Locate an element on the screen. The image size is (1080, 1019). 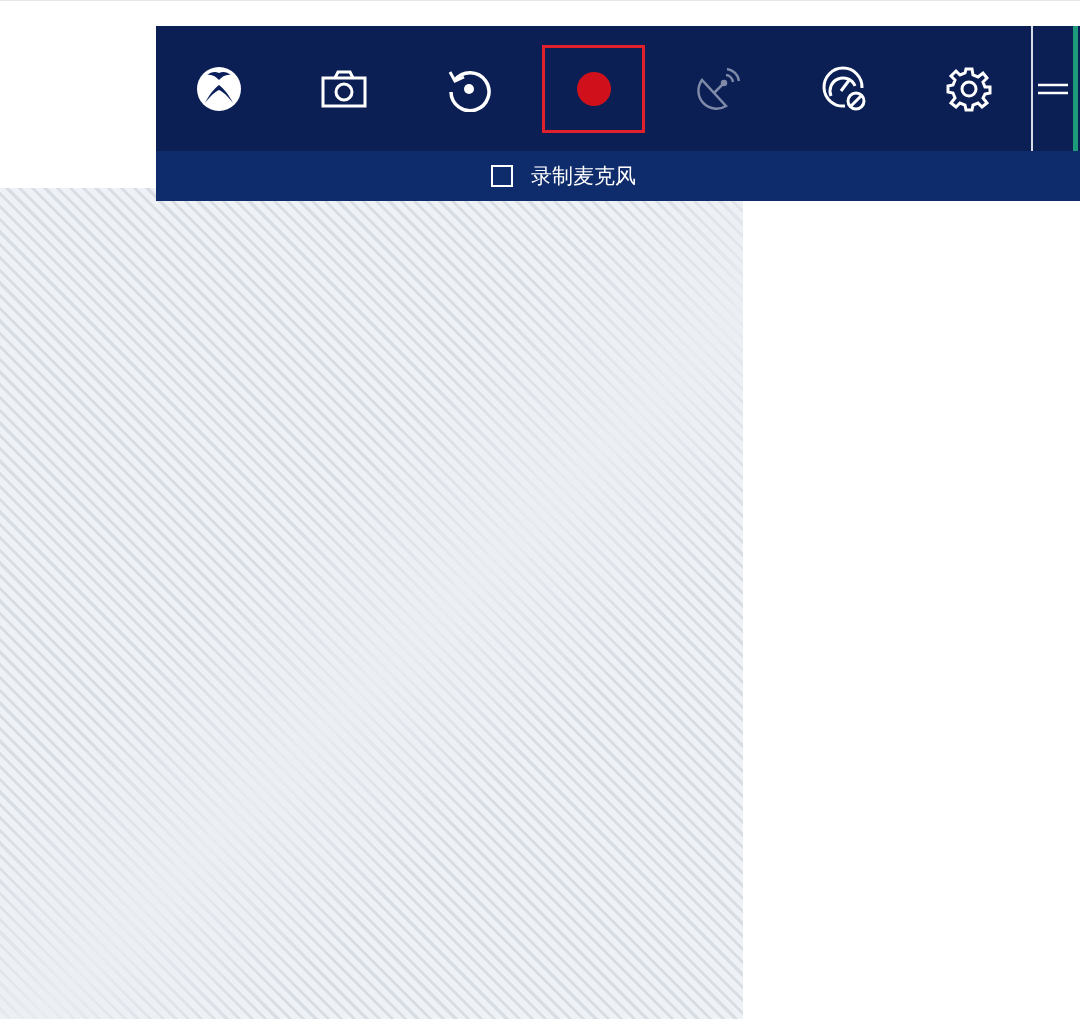
settings-icon is located at coordinates (968, 88).